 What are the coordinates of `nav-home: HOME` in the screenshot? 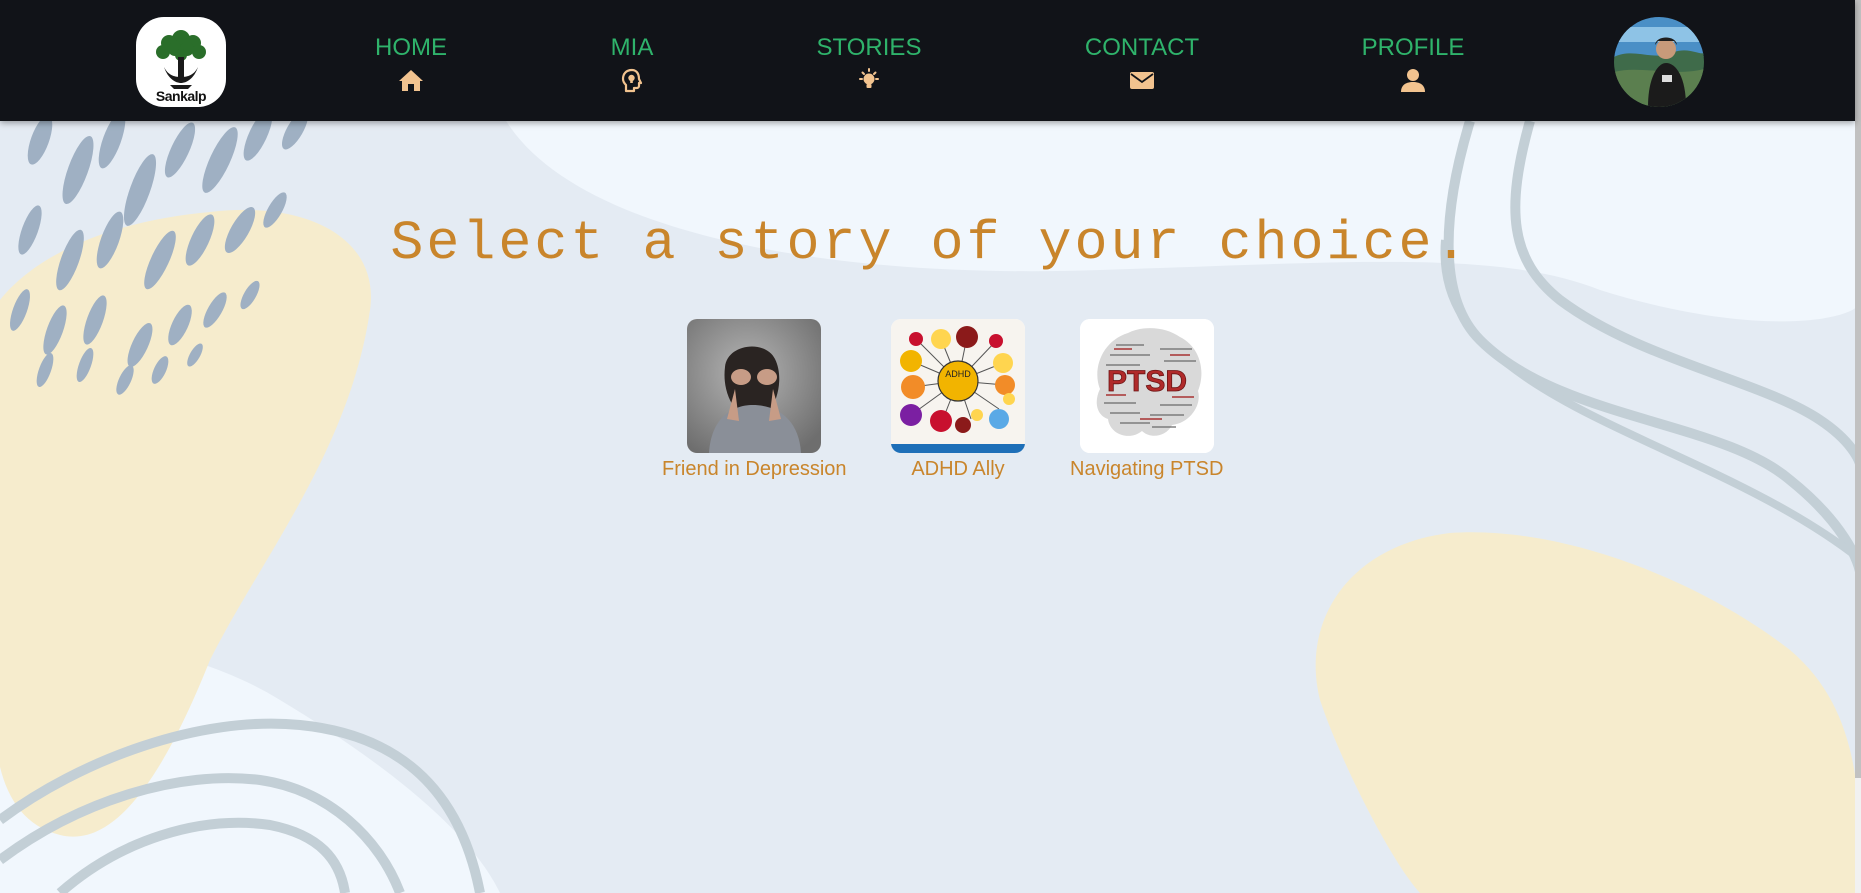 It's located at (411, 63).